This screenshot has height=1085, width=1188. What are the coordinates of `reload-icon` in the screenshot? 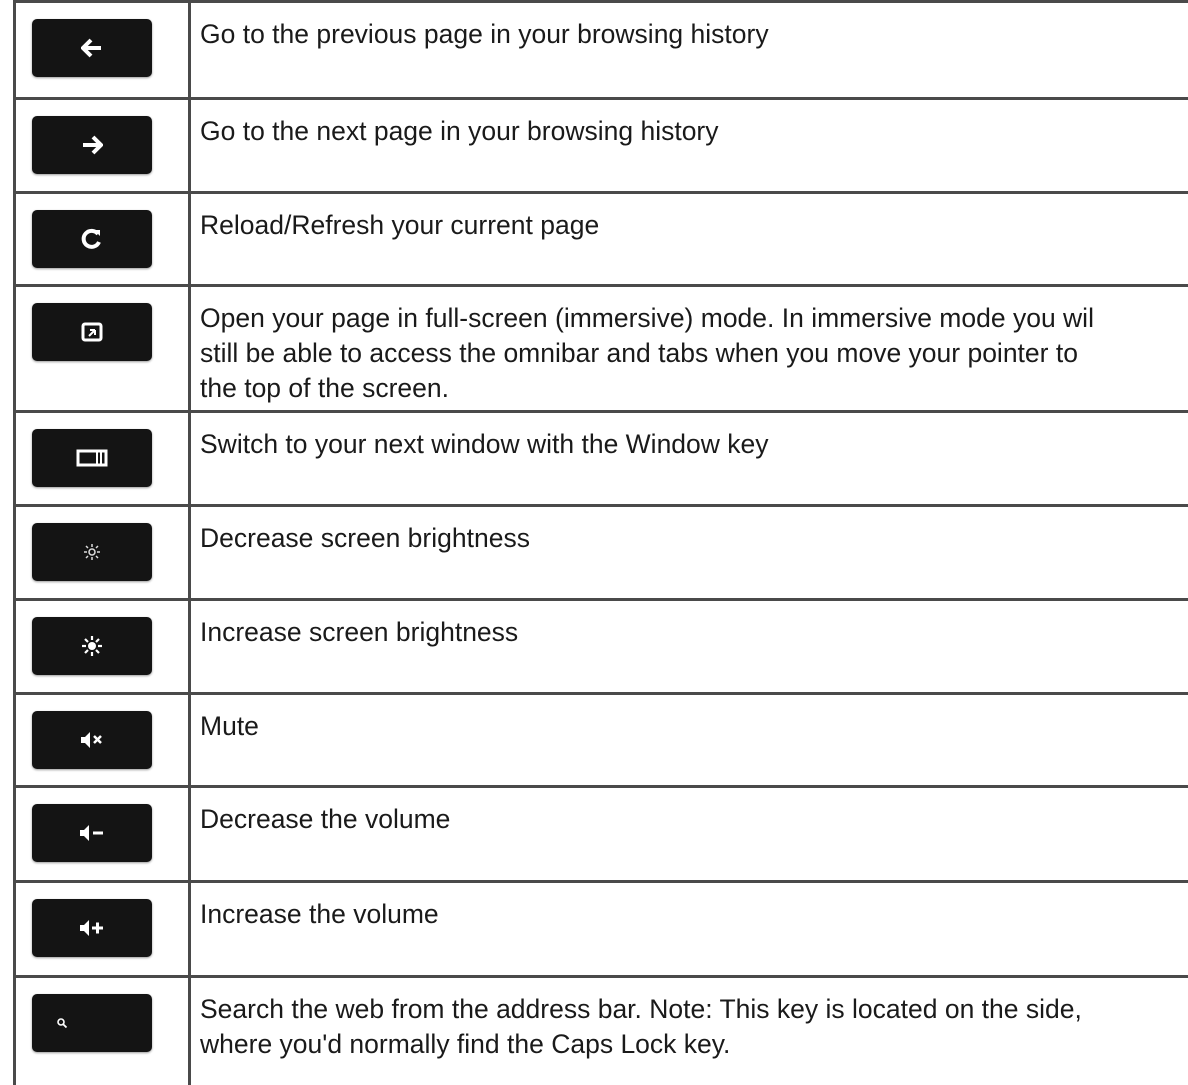 It's located at (91, 238).